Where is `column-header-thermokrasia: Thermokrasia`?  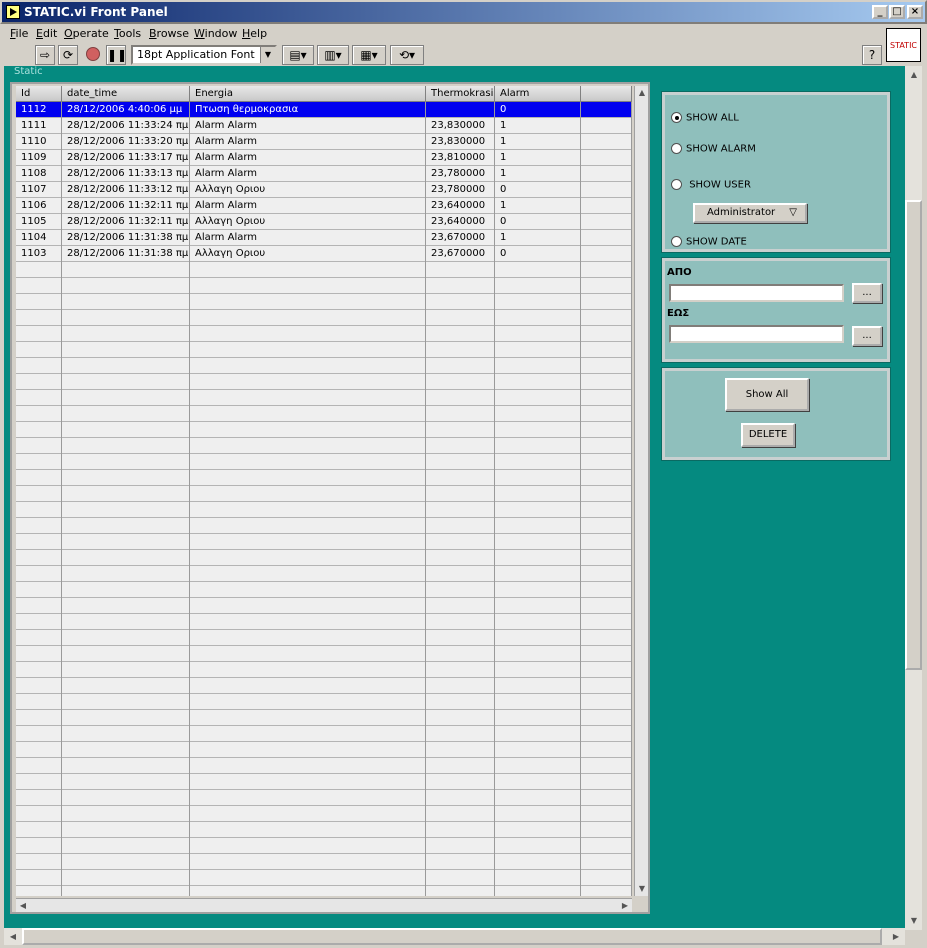
column-header-thermokrasia: Thermokrasia is located at coordinates (460, 94).